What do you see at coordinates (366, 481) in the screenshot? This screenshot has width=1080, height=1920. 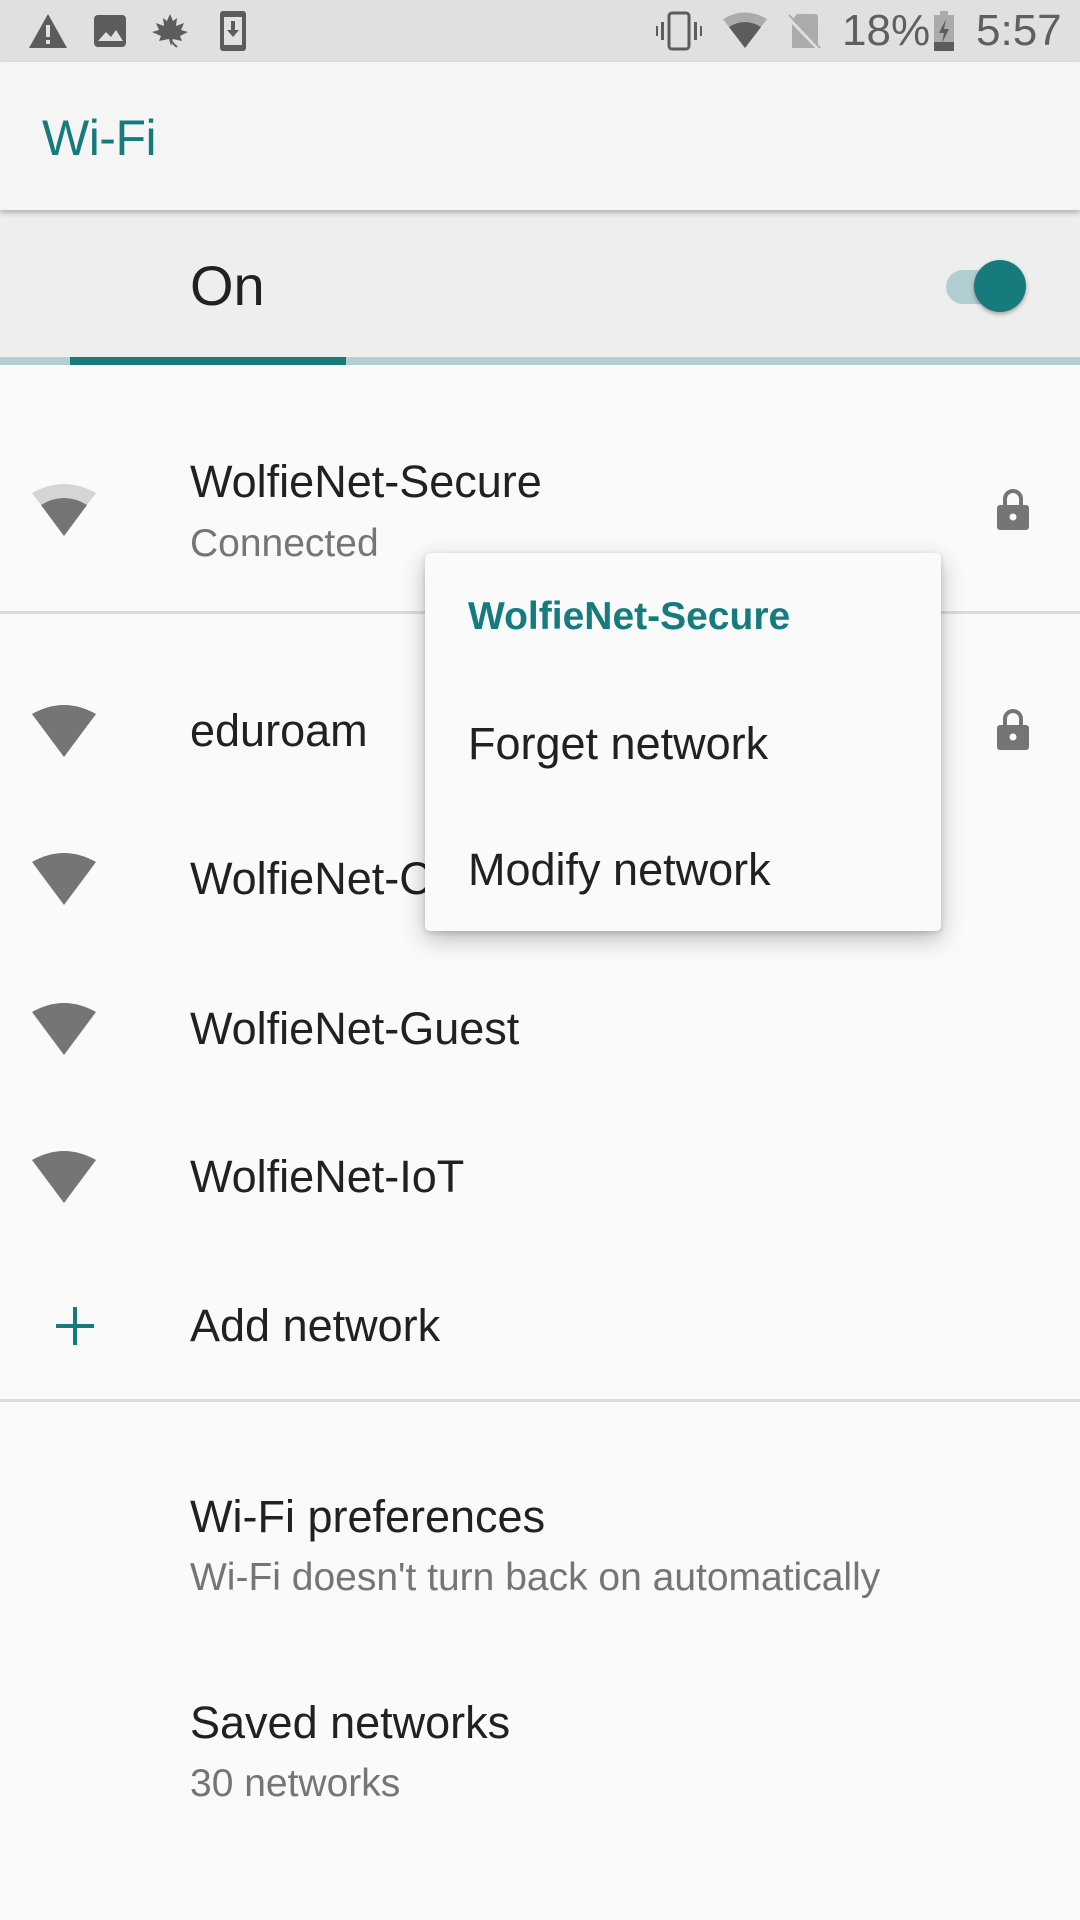 I see `network-name: WolfieNet-Secure` at bounding box center [366, 481].